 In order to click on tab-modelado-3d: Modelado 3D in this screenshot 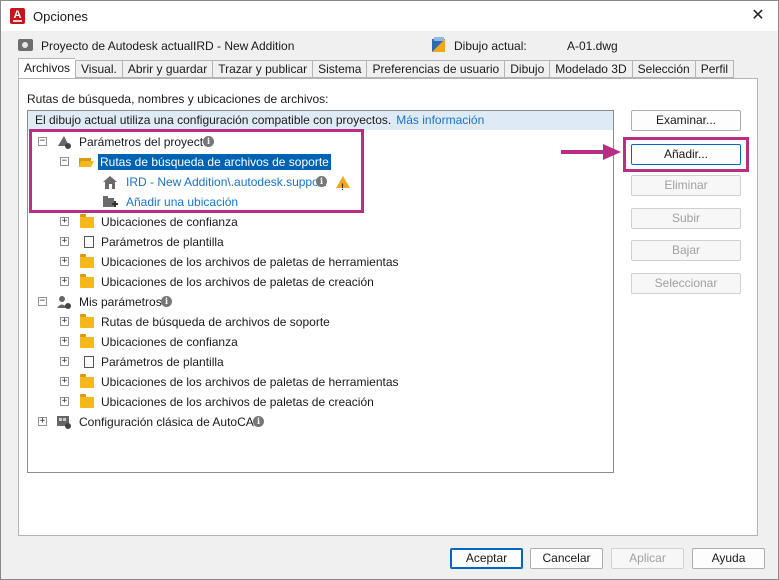, I will do `click(590, 69)`.